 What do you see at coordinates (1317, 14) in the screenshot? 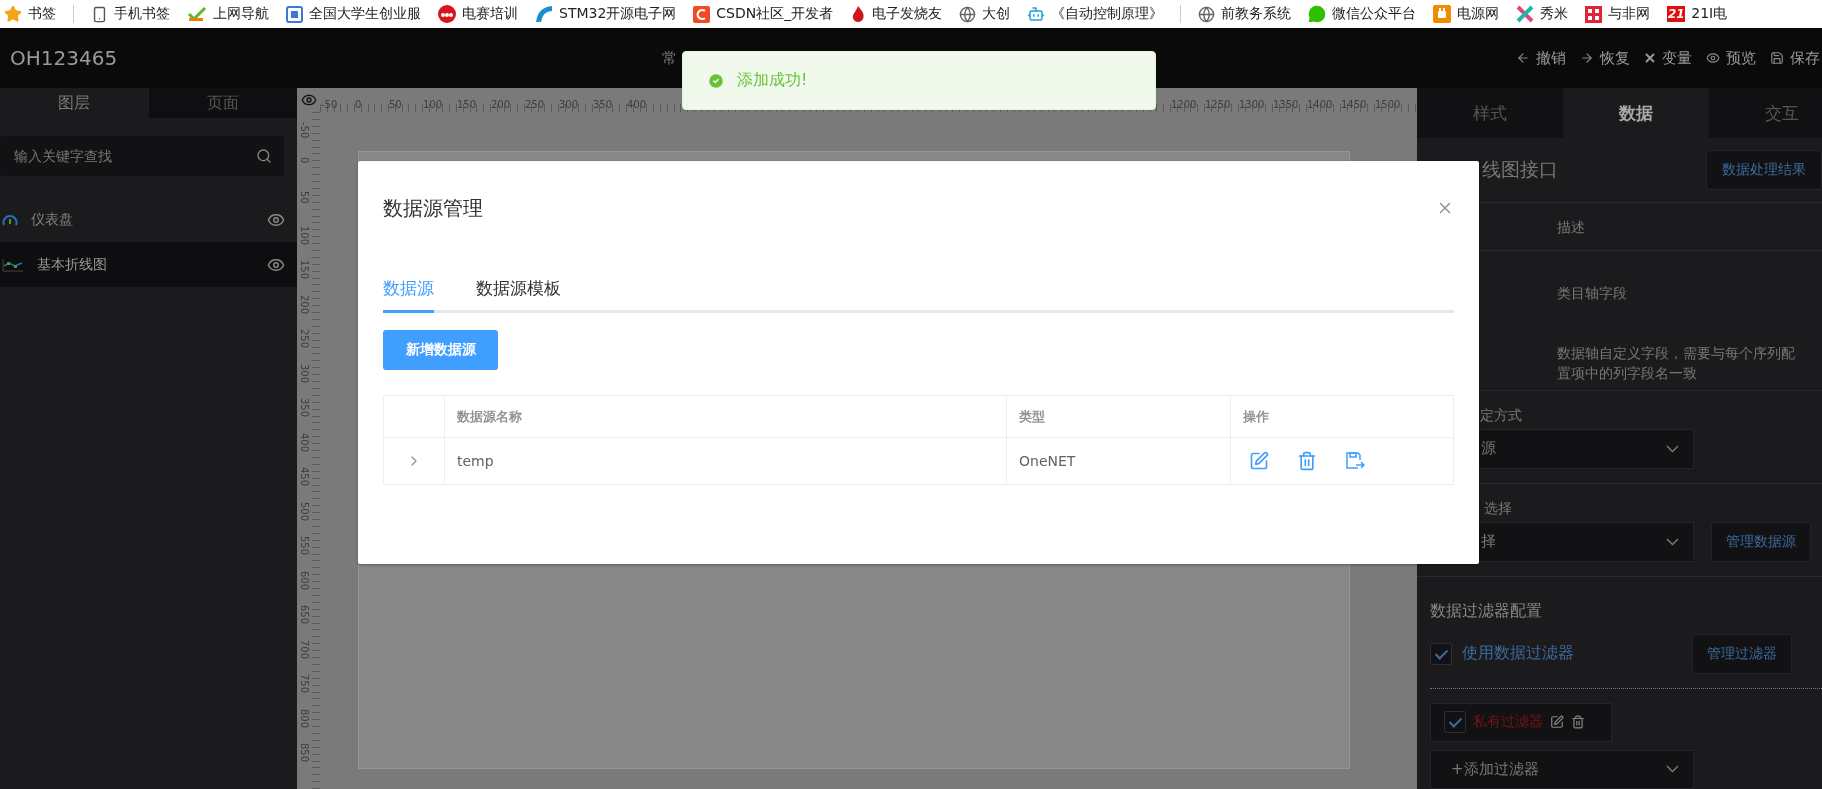
I see `chat-icon` at bounding box center [1317, 14].